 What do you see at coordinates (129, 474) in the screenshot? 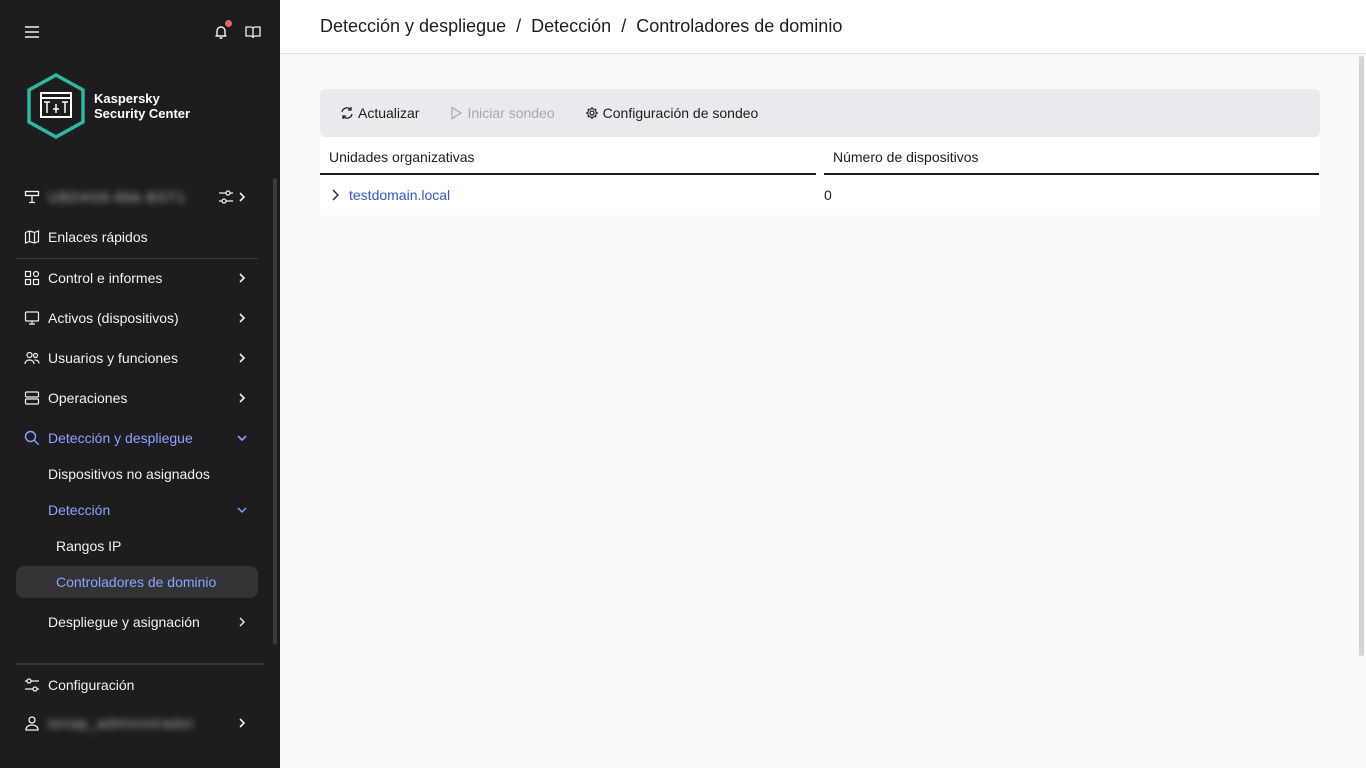
I see `sidebar-item-label: Dispositivos no asignados` at bounding box center [129, 474].